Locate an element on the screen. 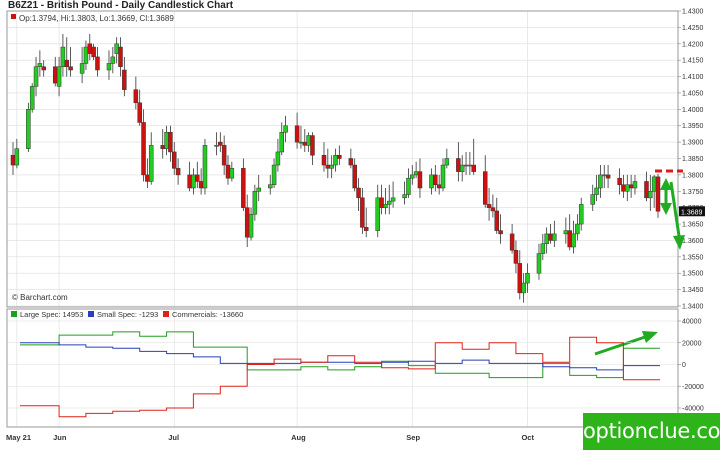  legend-swatch-commercials is located at coordinates (166, 314).